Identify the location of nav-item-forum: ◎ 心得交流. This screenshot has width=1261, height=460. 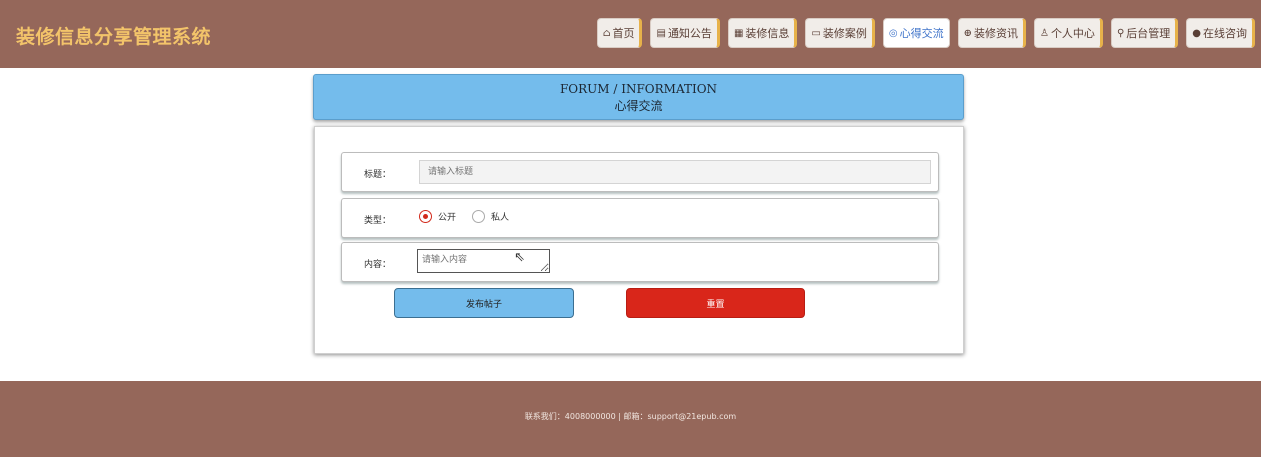
(916, 33).